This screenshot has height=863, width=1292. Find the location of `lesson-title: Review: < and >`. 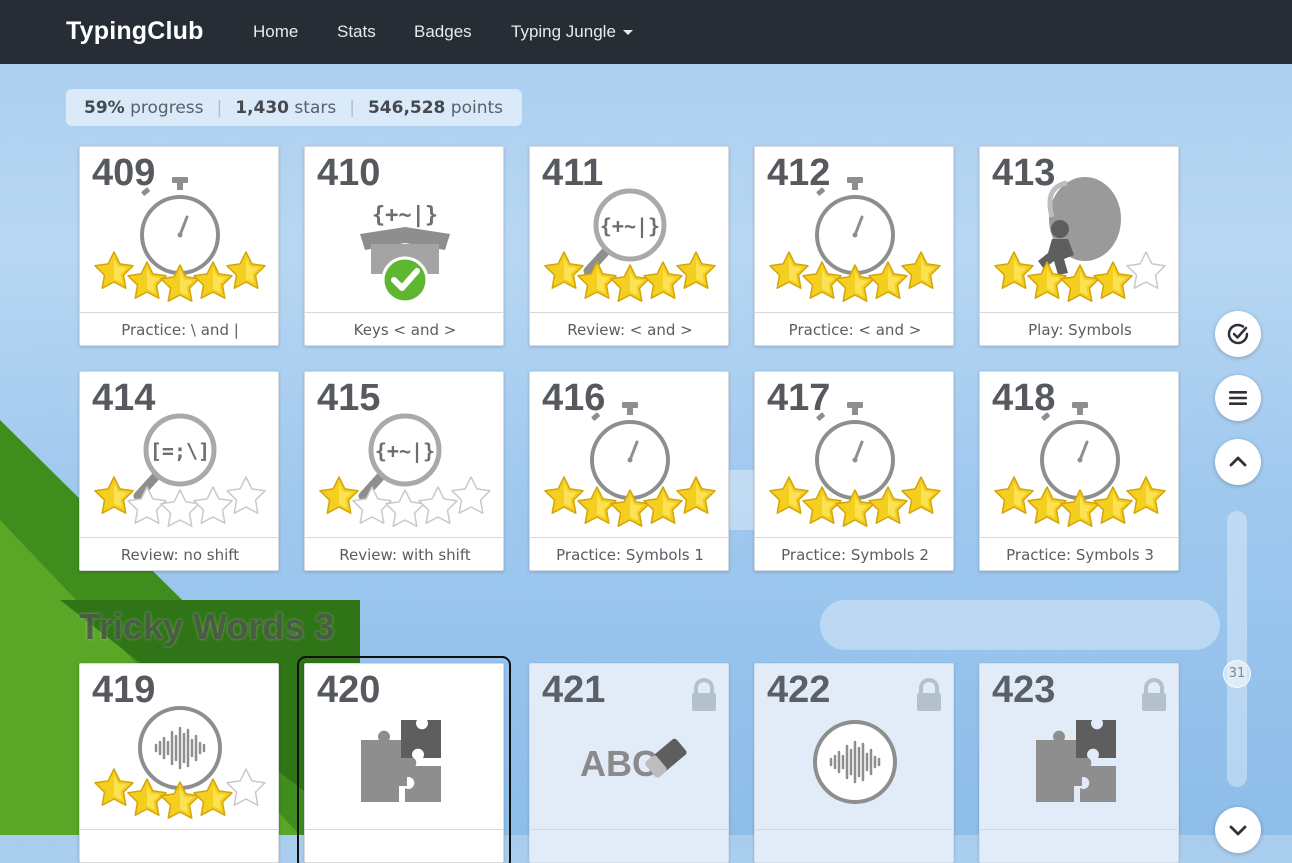

lesson-title: Review: < and > is located at coordinates (629, 328).